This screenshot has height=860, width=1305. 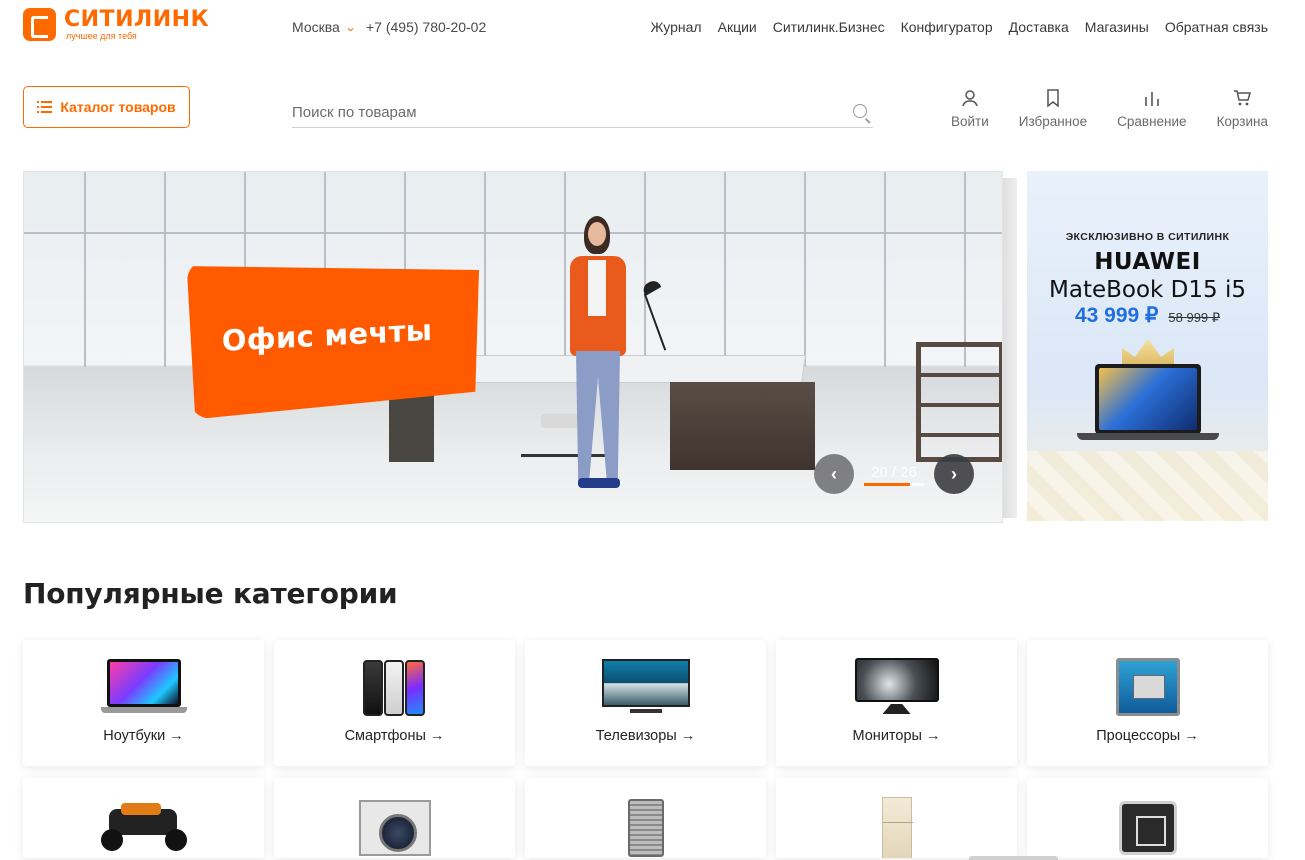 I want to click on category-label: Смартфоны →, so click(x=394, y=736).